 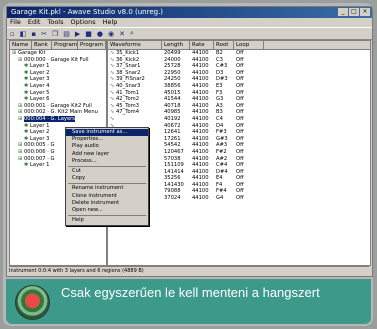 I want to click on waveform-length: 22950, so click(x=172, y=72).